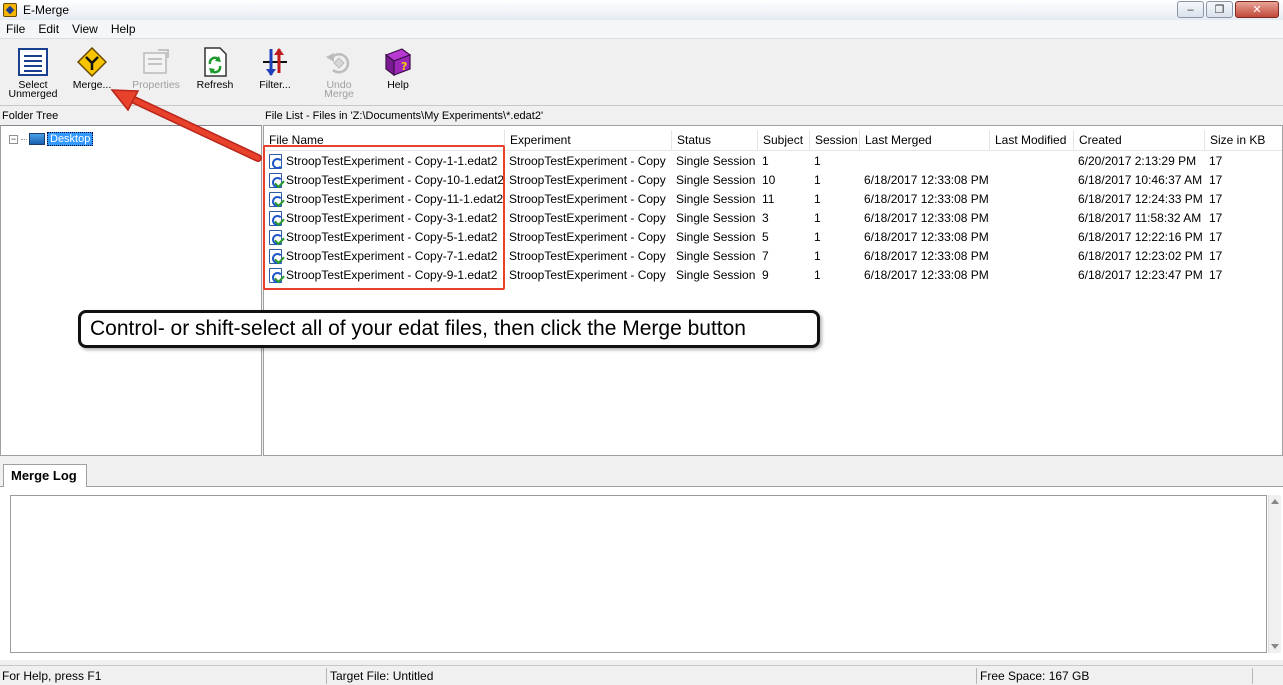 The image size is (1283, 685). I want to click on emerge-app-icon, so click(10, 10).